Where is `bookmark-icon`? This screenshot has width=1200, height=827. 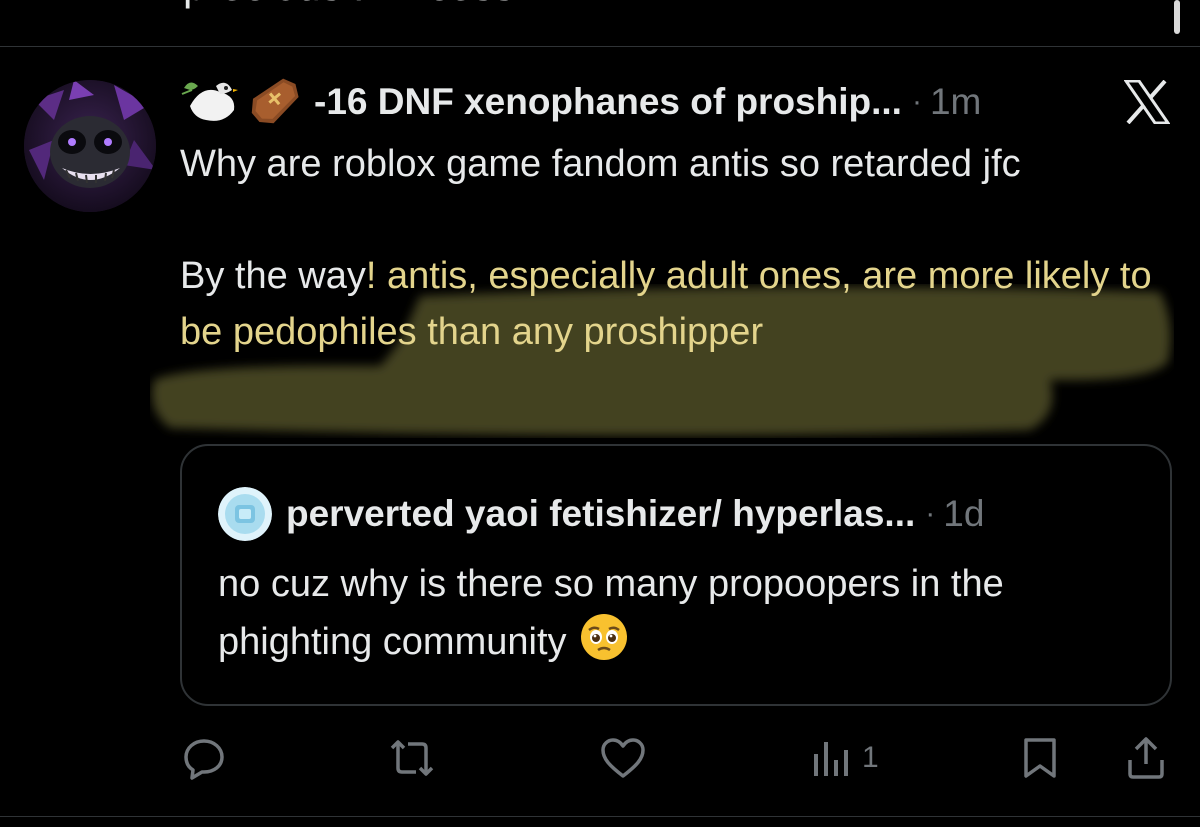 bookmark-icon is located at coordinates (1040, 758).